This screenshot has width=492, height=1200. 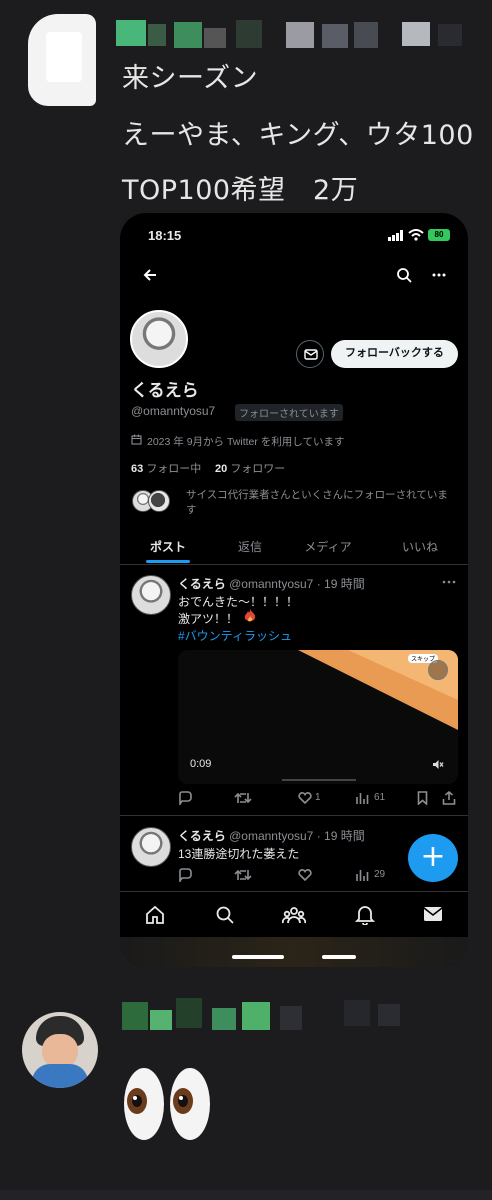 What do you see at coordinates (378, 690) in the screenshot?
I see `video-frame` at bounding box center [378, 690].